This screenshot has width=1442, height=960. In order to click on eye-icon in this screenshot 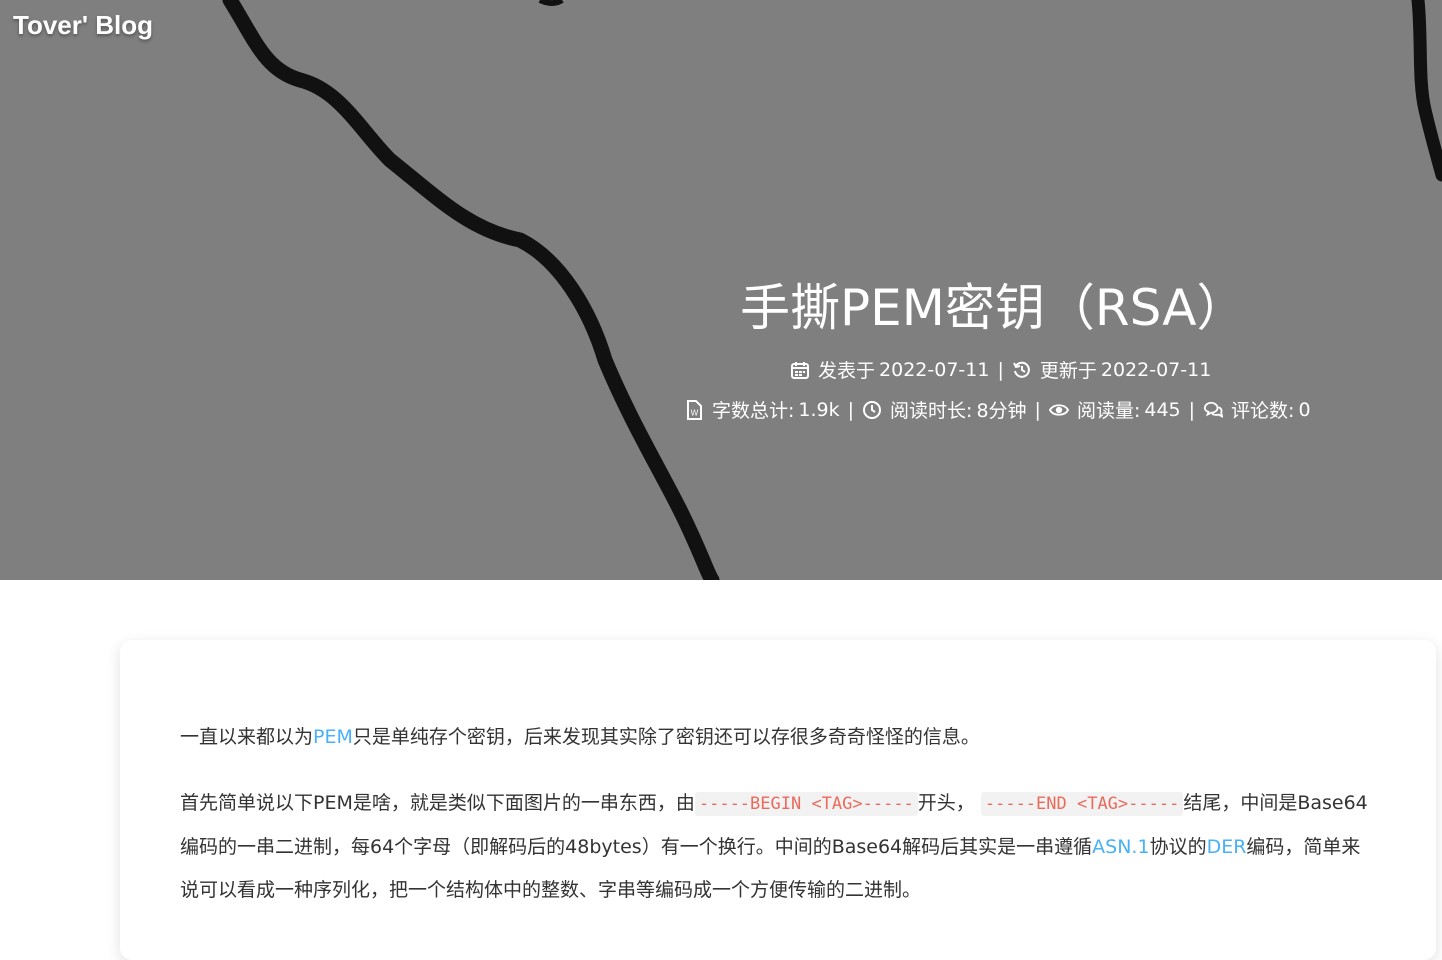, I will do `click(1058, 410)`.